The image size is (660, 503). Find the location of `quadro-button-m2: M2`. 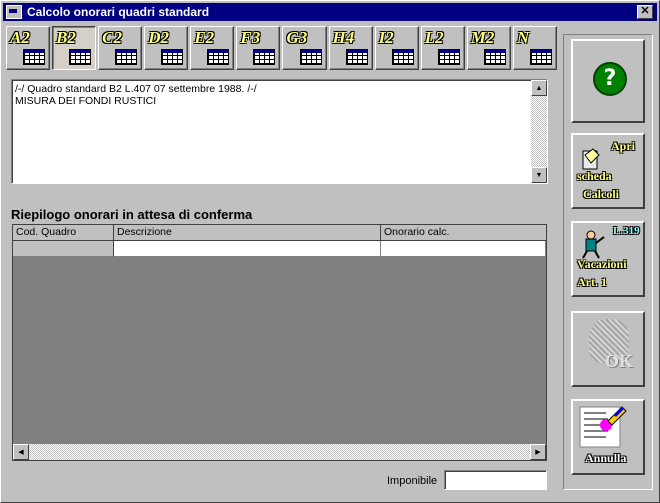

quadro-button-m2: M2 is located at coordinates (488, 48).